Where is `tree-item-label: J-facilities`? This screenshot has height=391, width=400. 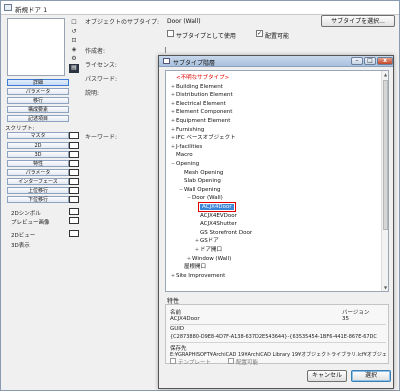
tree-item-label: J-facilities is located at coordinates (189, 146).